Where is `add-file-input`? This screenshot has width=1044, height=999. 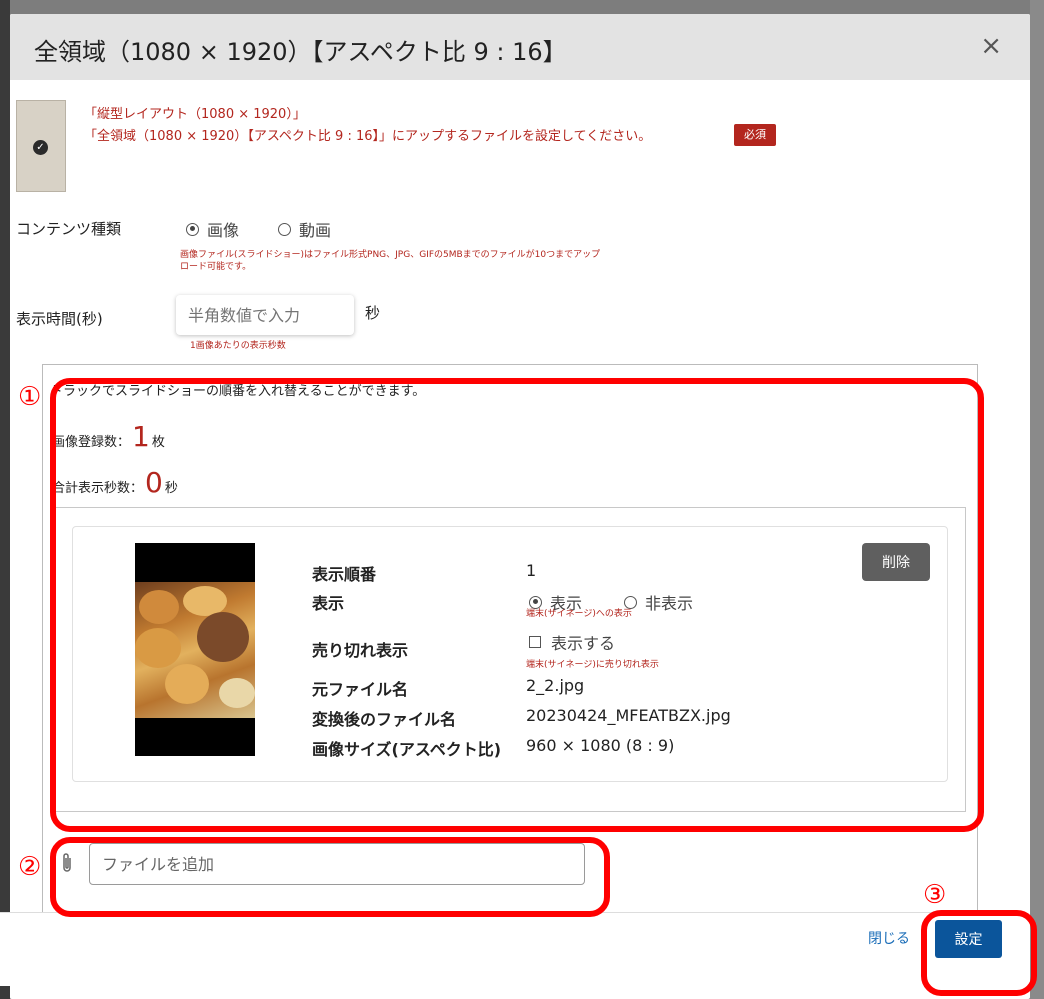
add-file-input is located at coordinates (337, 864).